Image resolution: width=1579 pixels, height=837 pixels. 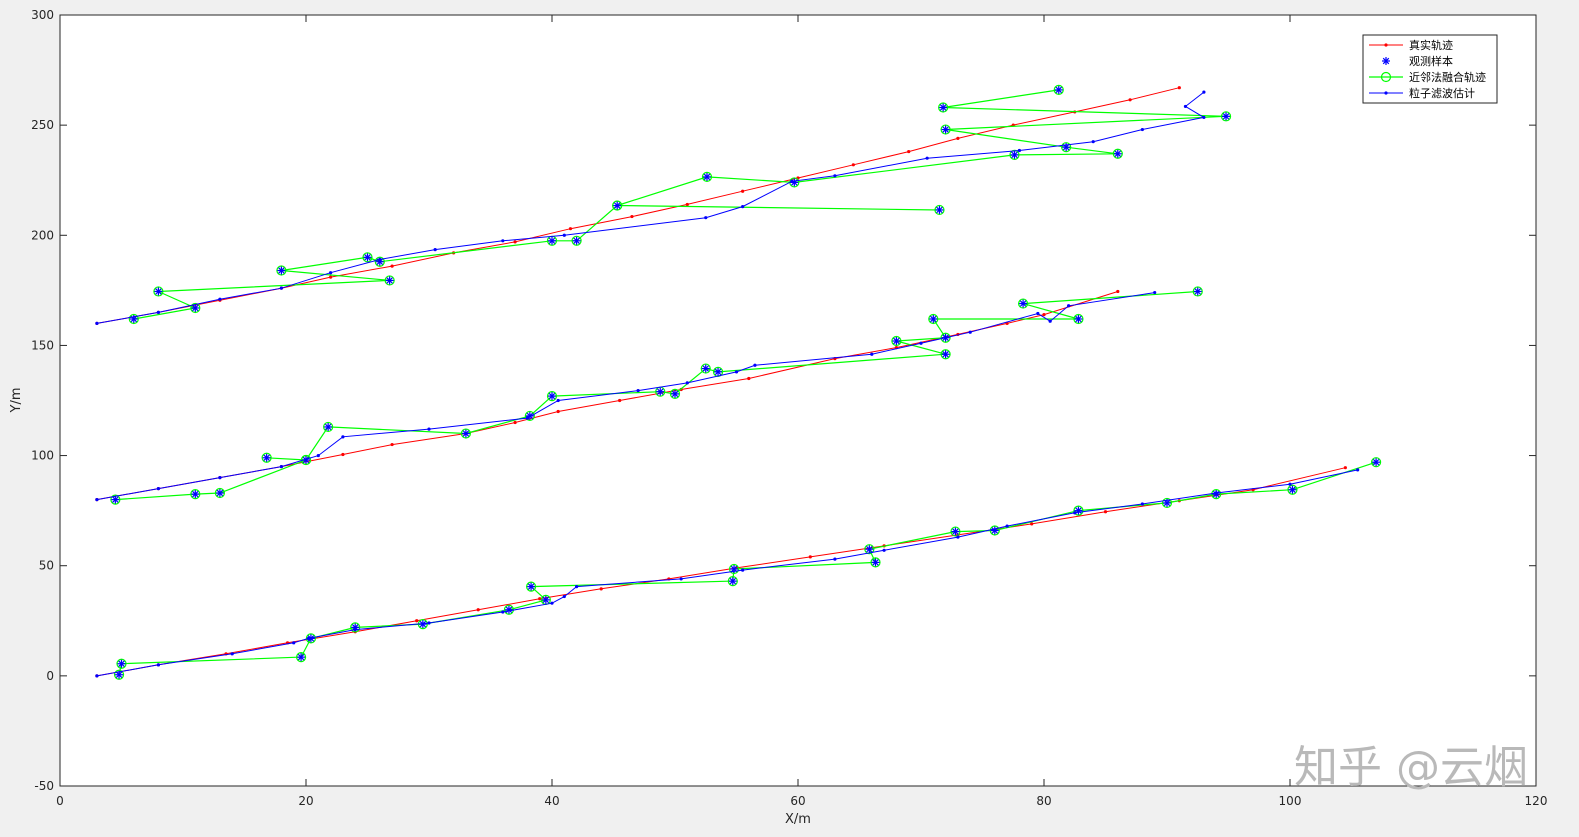 I want to click on legend-item: 近邻法融合轨迹, so click(x=1427, y=77).